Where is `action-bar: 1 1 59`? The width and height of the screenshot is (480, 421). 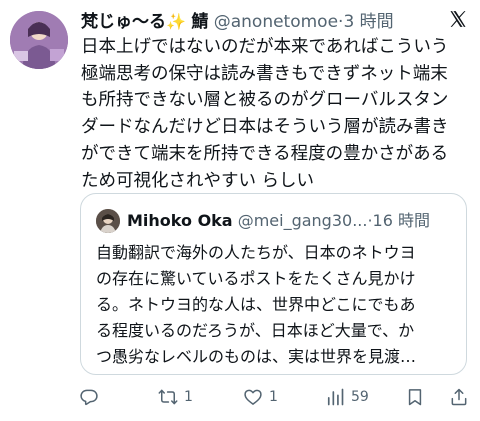
action-bar: 1 1 59 is located at coordinates (240, 397).